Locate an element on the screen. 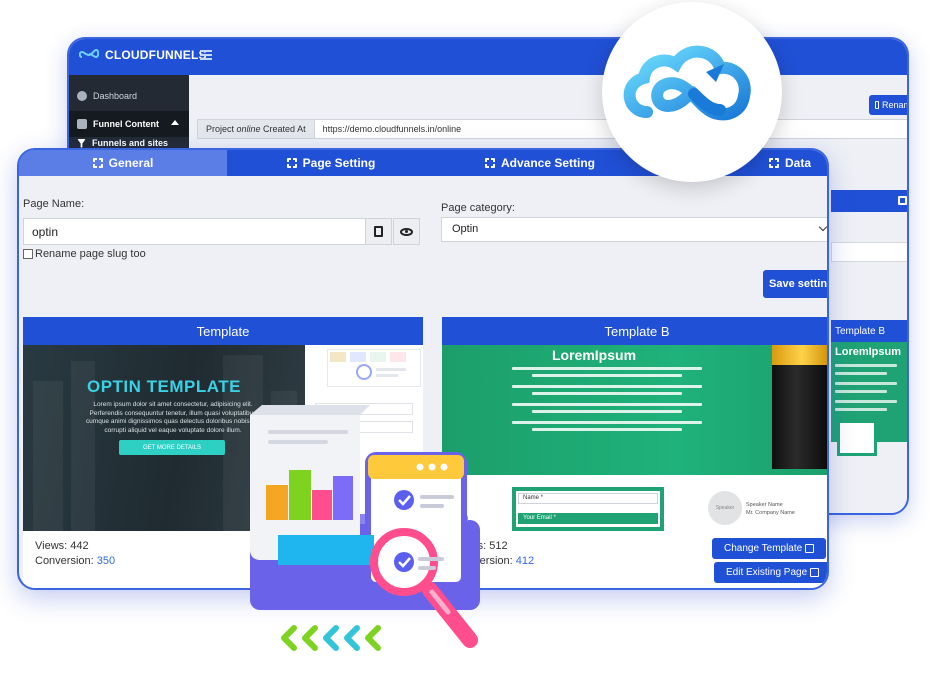  magnifier-highlight-shape is located at coordinates (440, 602).